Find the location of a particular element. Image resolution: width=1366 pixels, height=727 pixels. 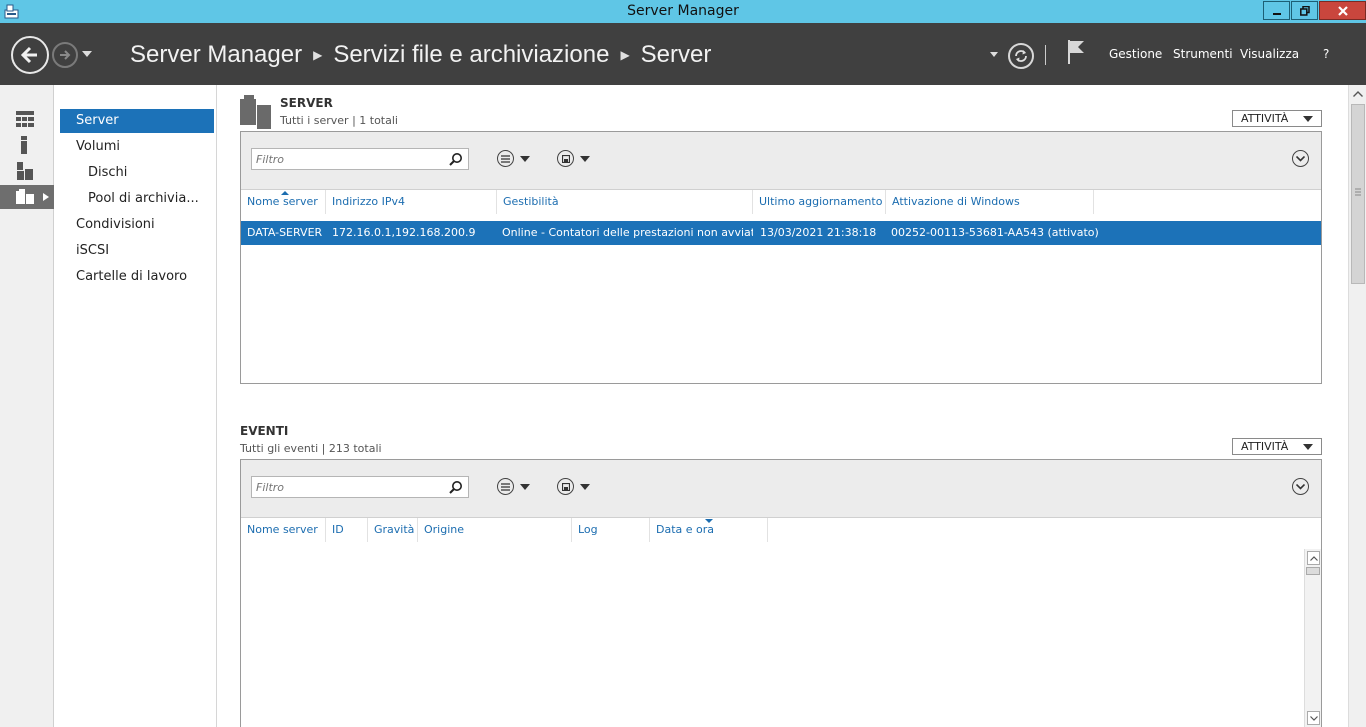

servers-section-title: SERVER is located at coordinates (306, 103).